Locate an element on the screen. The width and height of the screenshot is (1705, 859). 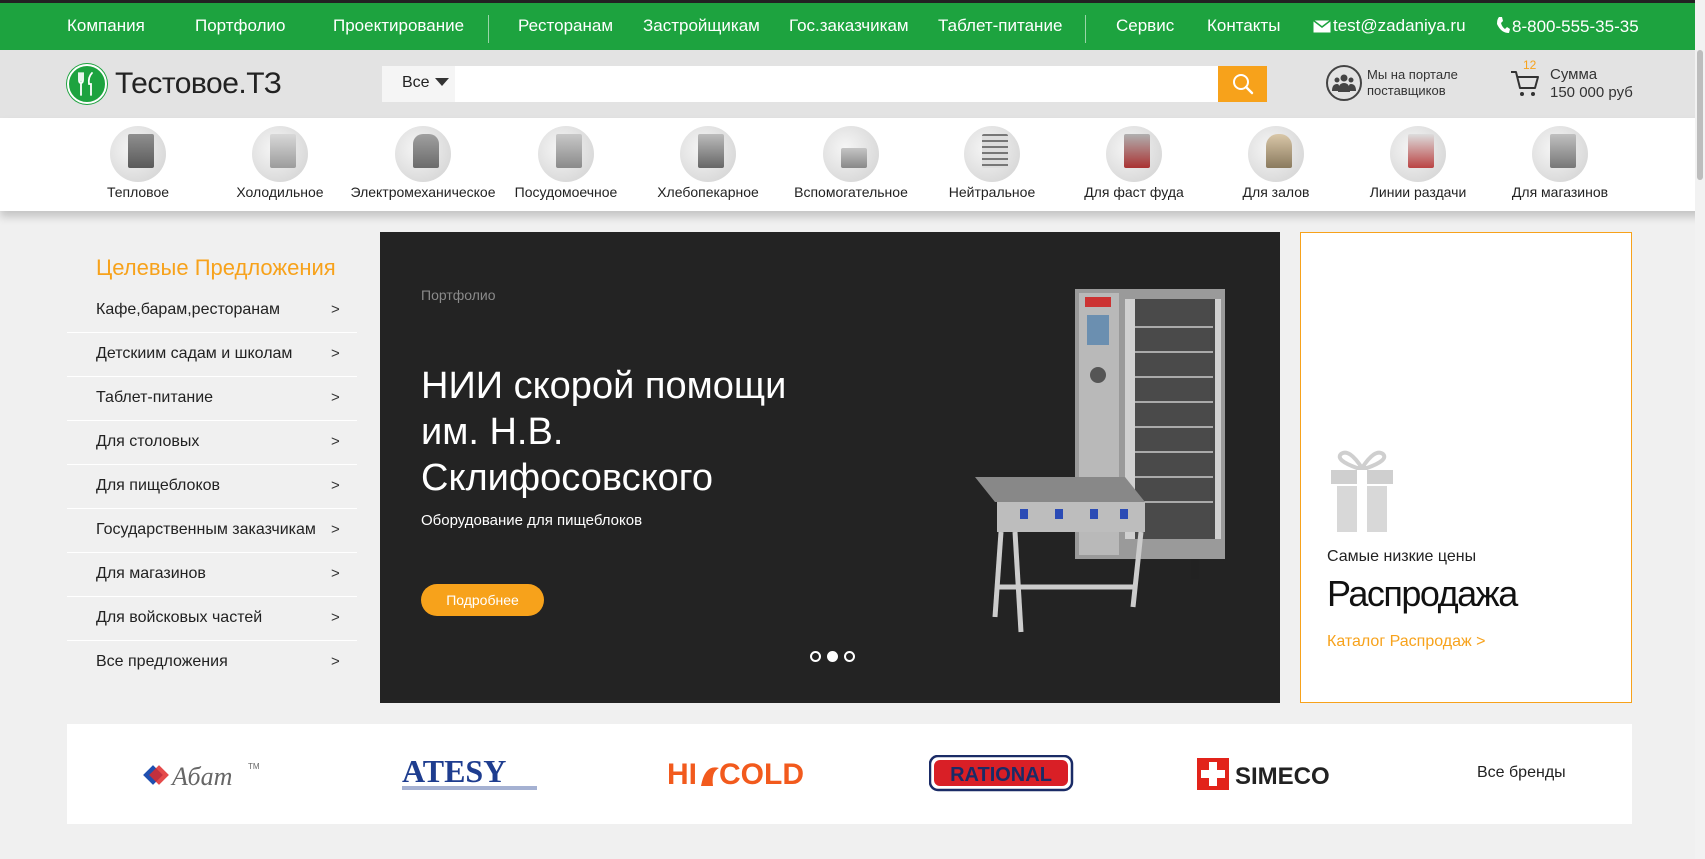
category-label: Вспомогательное is located at coordinates (851, 192).